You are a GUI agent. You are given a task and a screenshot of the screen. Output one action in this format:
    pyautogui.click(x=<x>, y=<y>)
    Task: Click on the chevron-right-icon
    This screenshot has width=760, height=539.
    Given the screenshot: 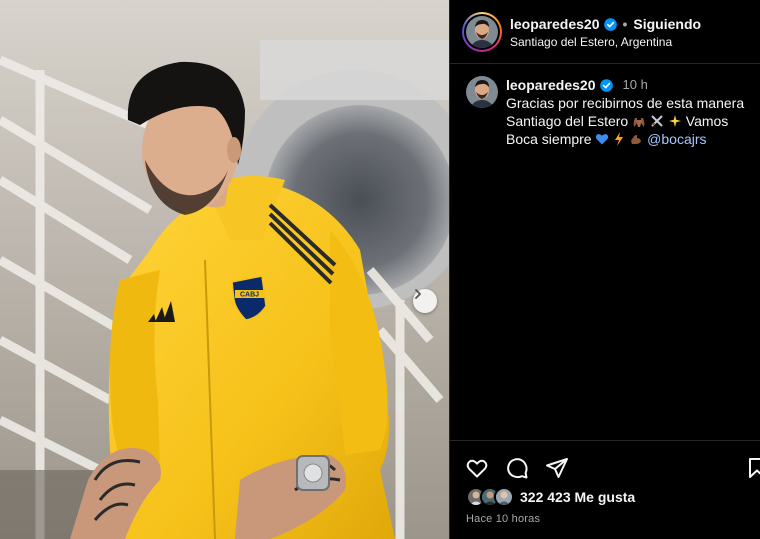 What is the action you would take?
    pyautogui.click(x=418, y=294)
    